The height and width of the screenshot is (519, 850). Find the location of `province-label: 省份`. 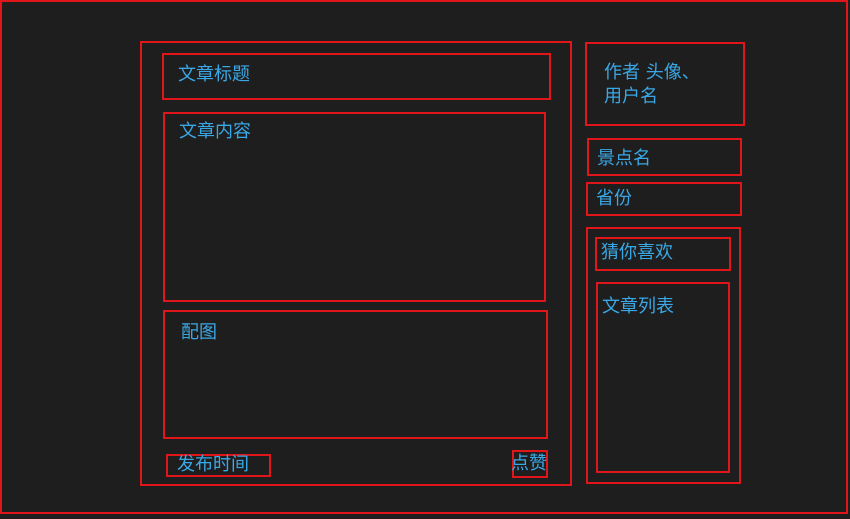

province-label: 省份 is located at coordinates (614, 198).